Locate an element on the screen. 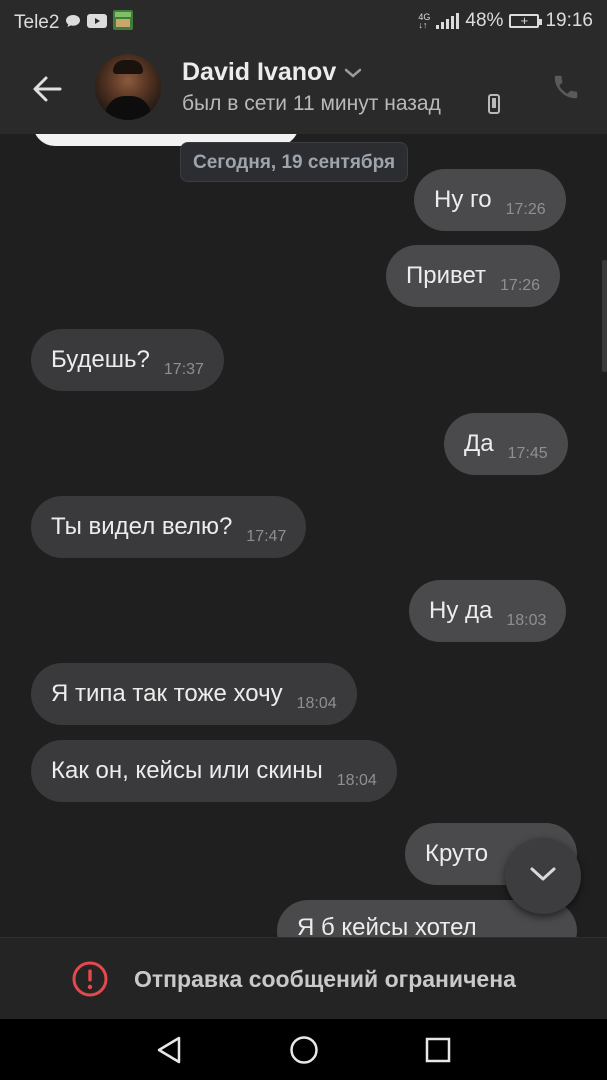 The width and height of the screenshot is (607, 1080). message-text: Да is located at coordinates (479, 443).